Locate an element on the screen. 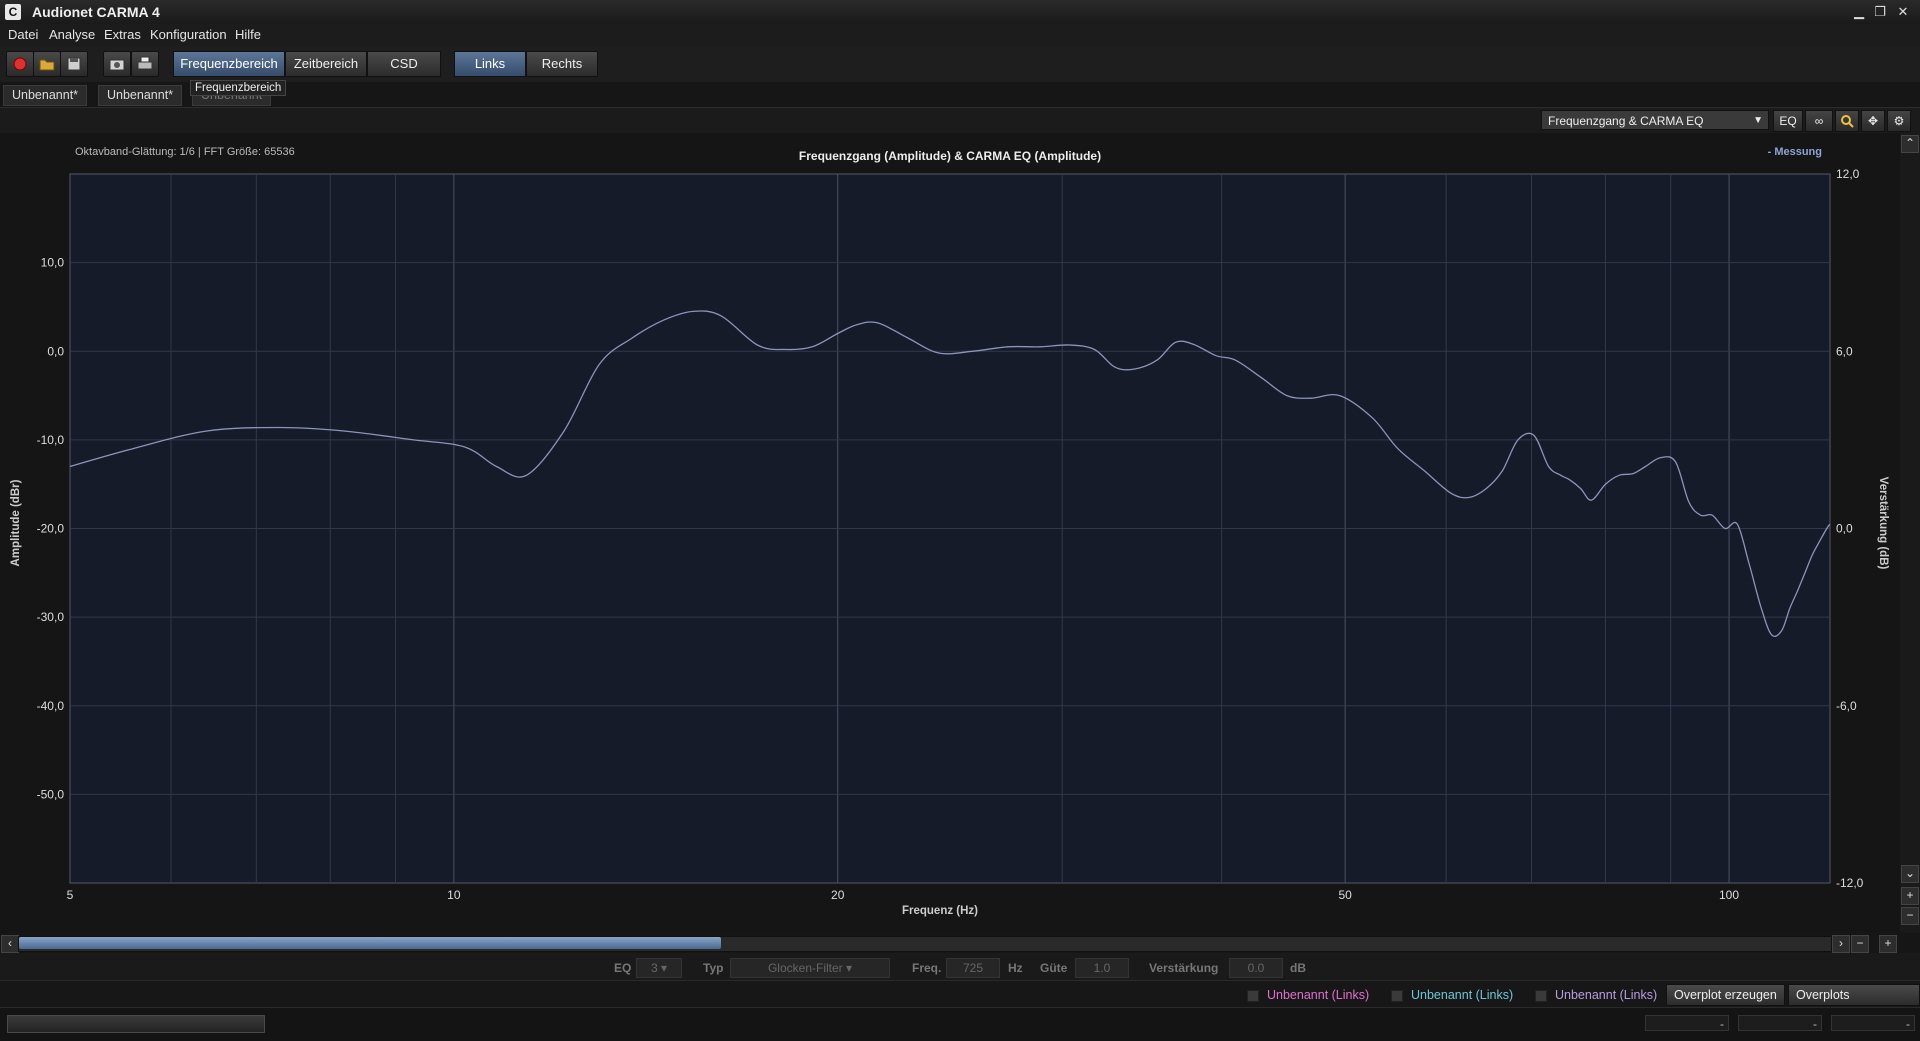  eq-button: EQ is located at coordinates (1788, 121).